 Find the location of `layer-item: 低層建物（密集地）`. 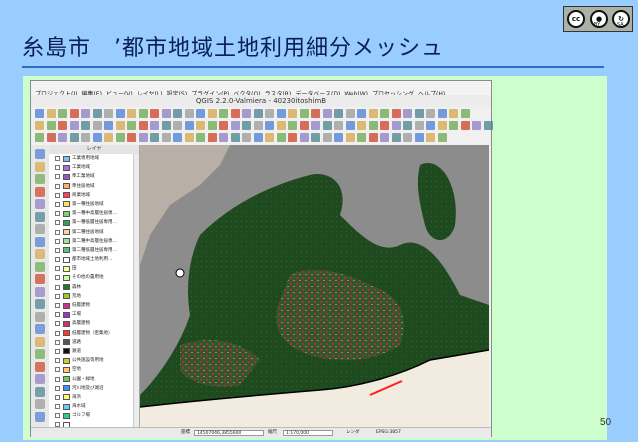

layer-item: 低層建物（密集地） is located at coordinates (94, 333).